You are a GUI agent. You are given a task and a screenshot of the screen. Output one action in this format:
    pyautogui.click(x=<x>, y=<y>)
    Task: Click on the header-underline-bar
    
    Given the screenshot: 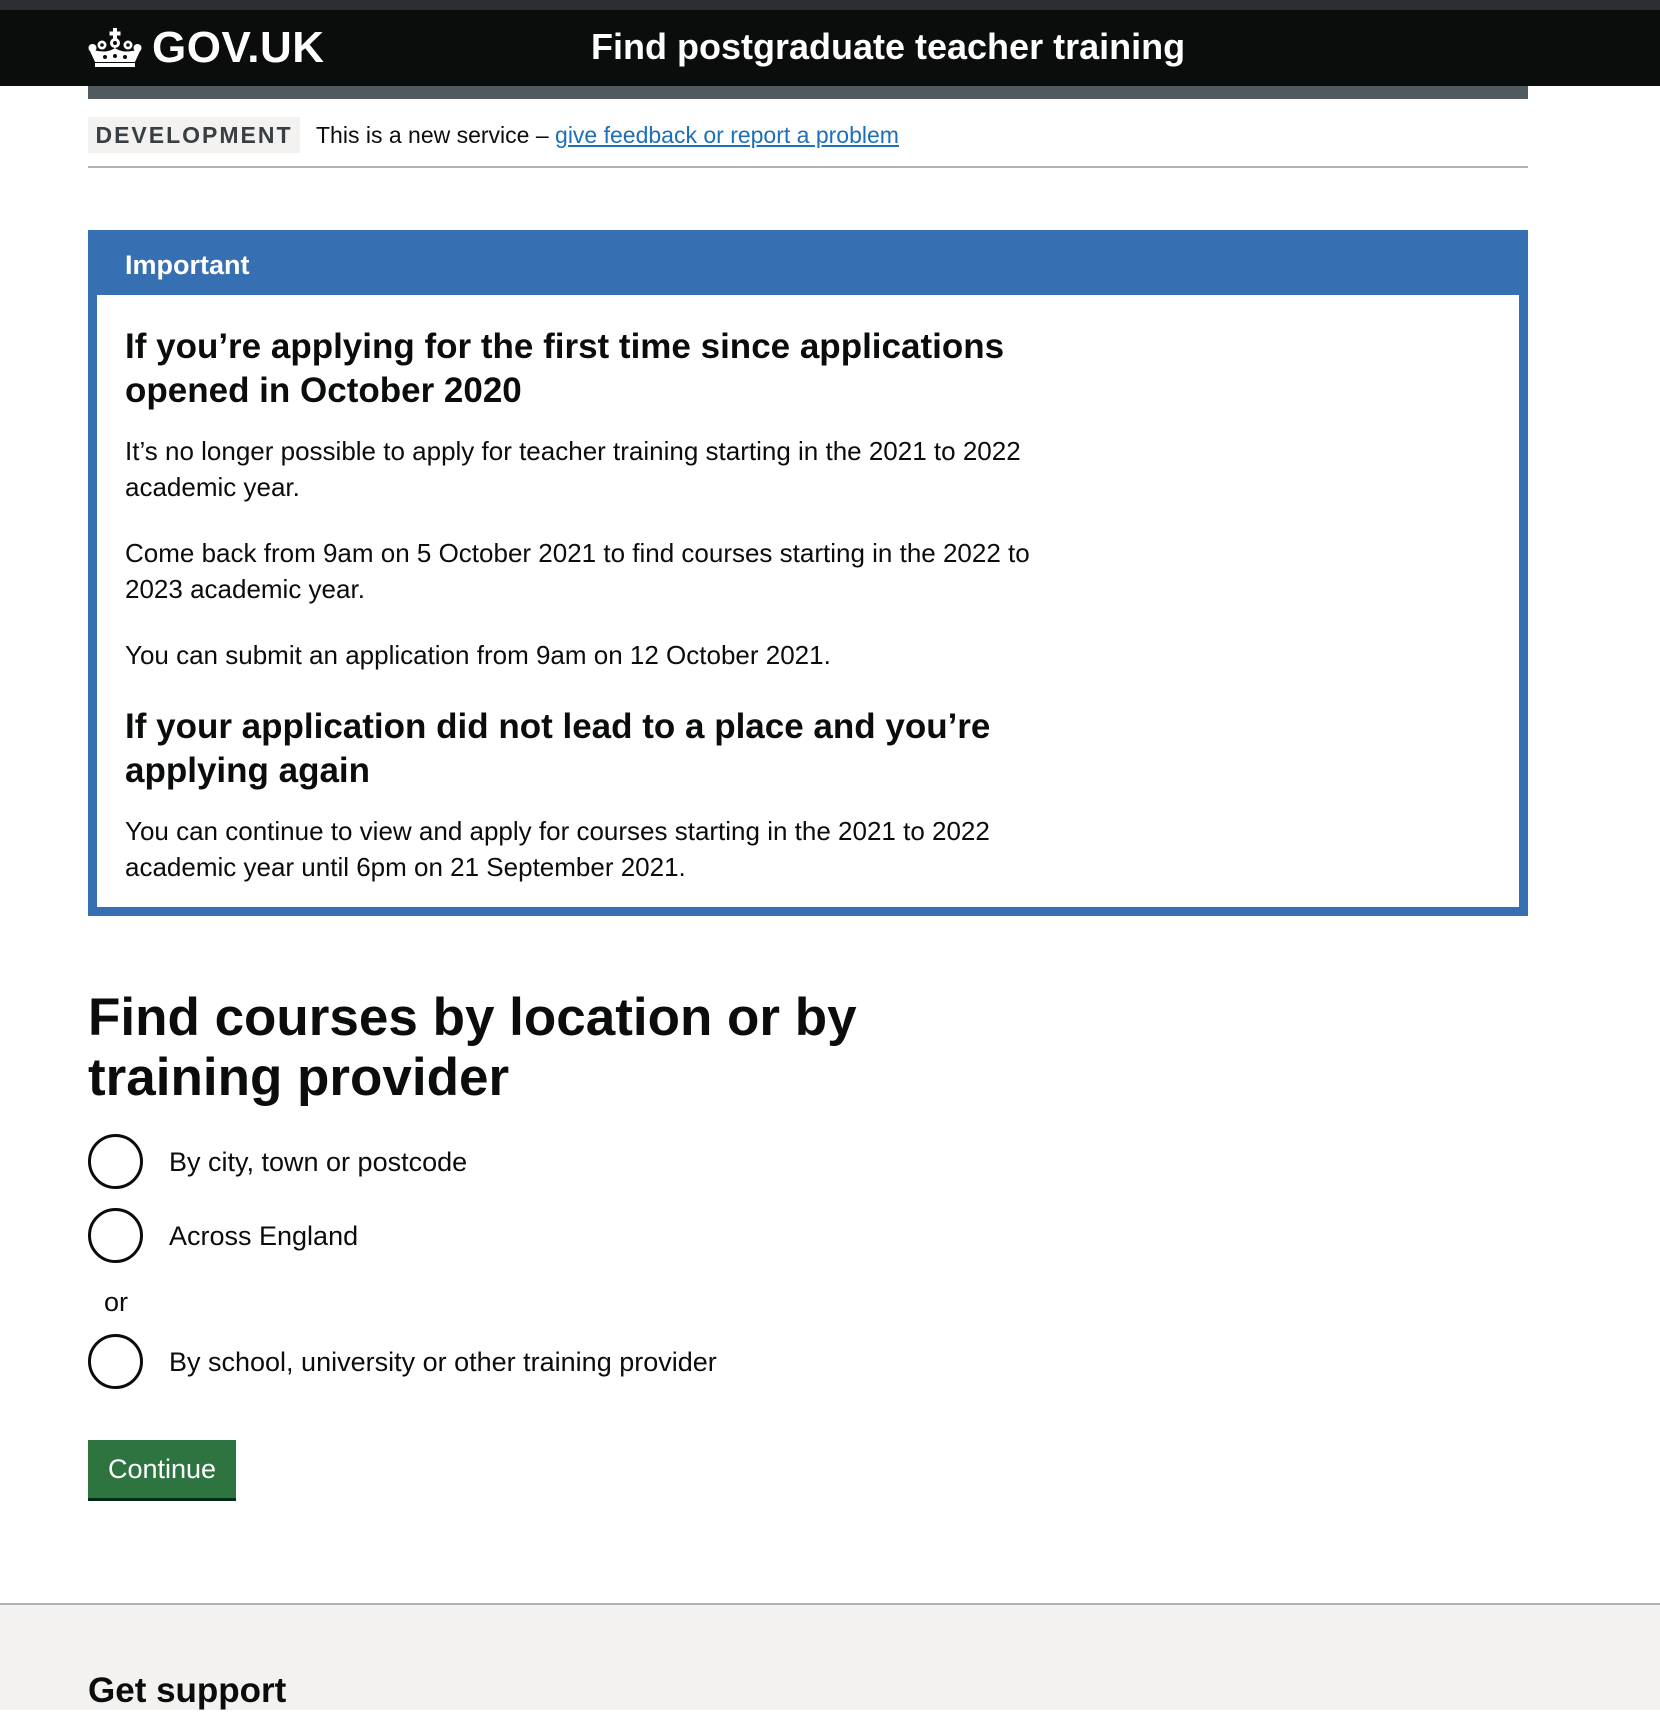 What is the action you would take?
    pyautogui.click(x=808, y=92)
    